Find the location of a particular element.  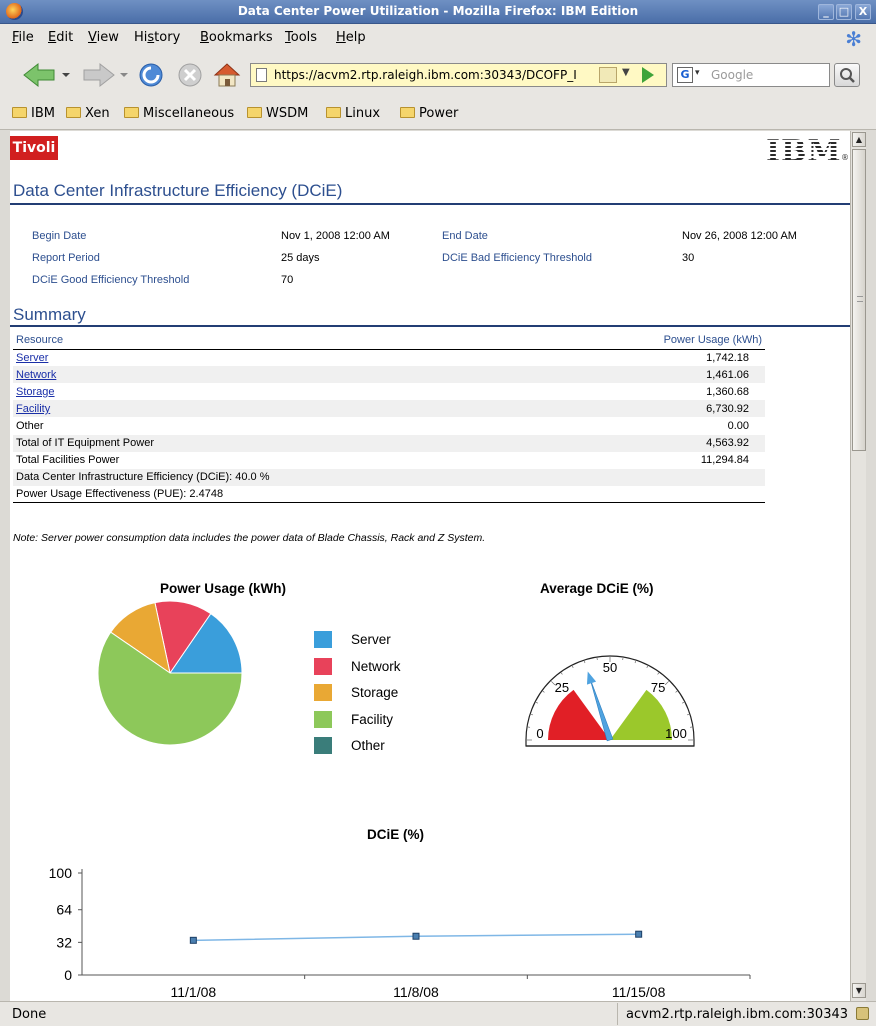

back-button is located at coordinates (45, 75).